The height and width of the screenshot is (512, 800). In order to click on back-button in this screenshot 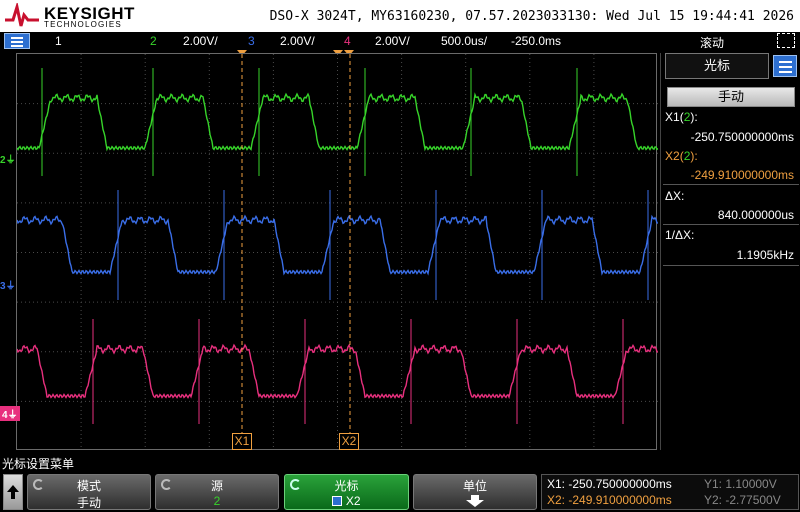, I will do `click(13, 492)`.